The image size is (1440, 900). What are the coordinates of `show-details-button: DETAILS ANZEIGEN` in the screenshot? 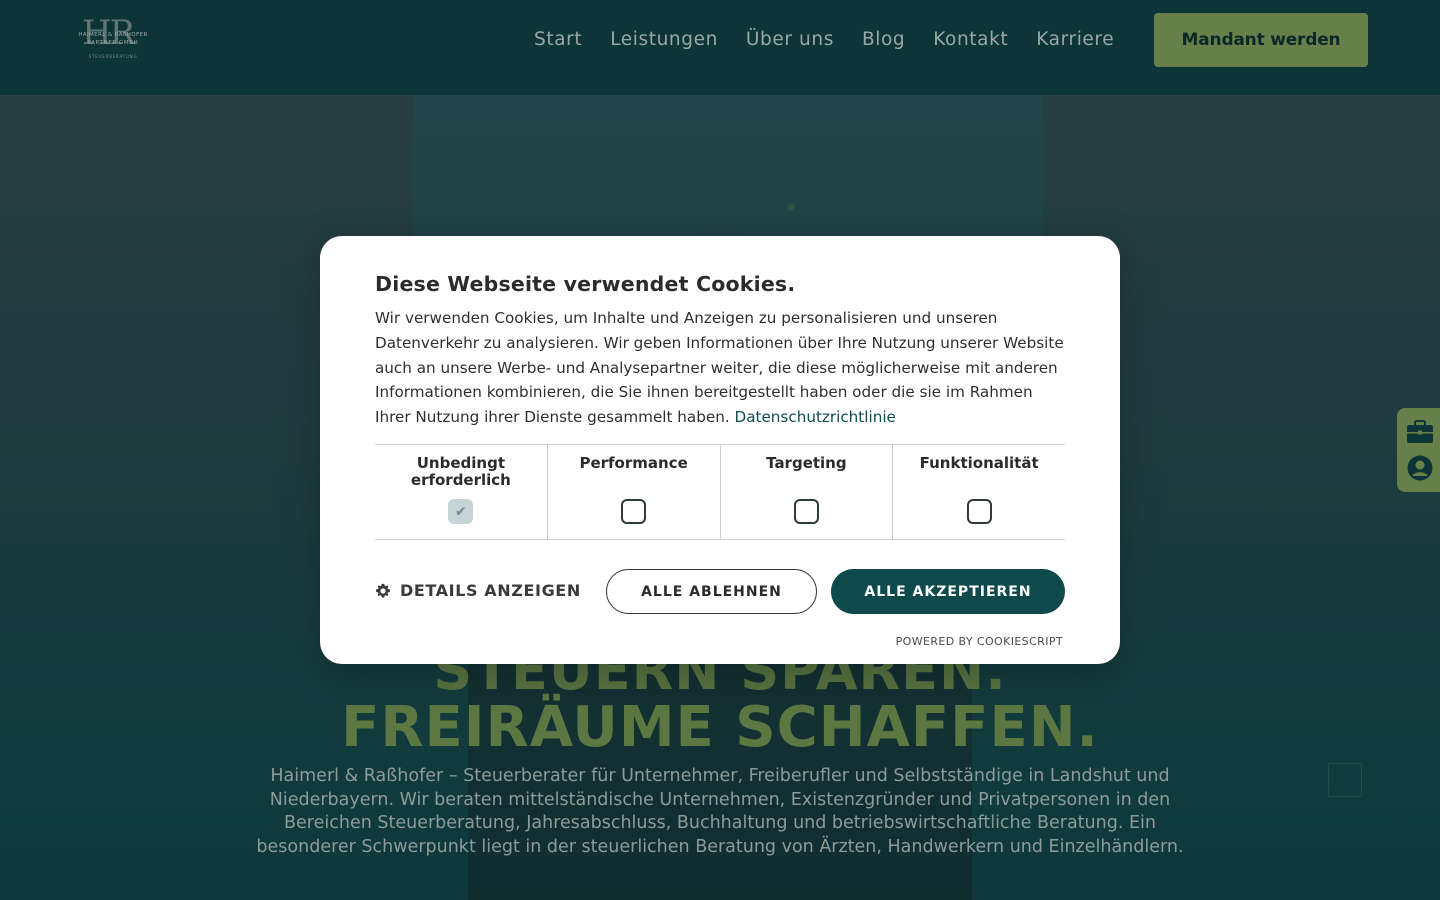 It's located at (478, 590).